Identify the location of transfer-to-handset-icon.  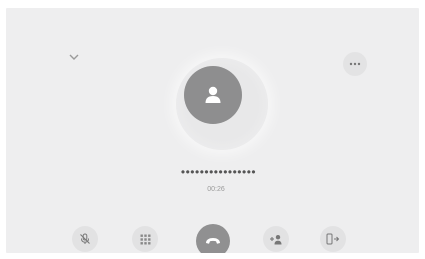
(333, 239).